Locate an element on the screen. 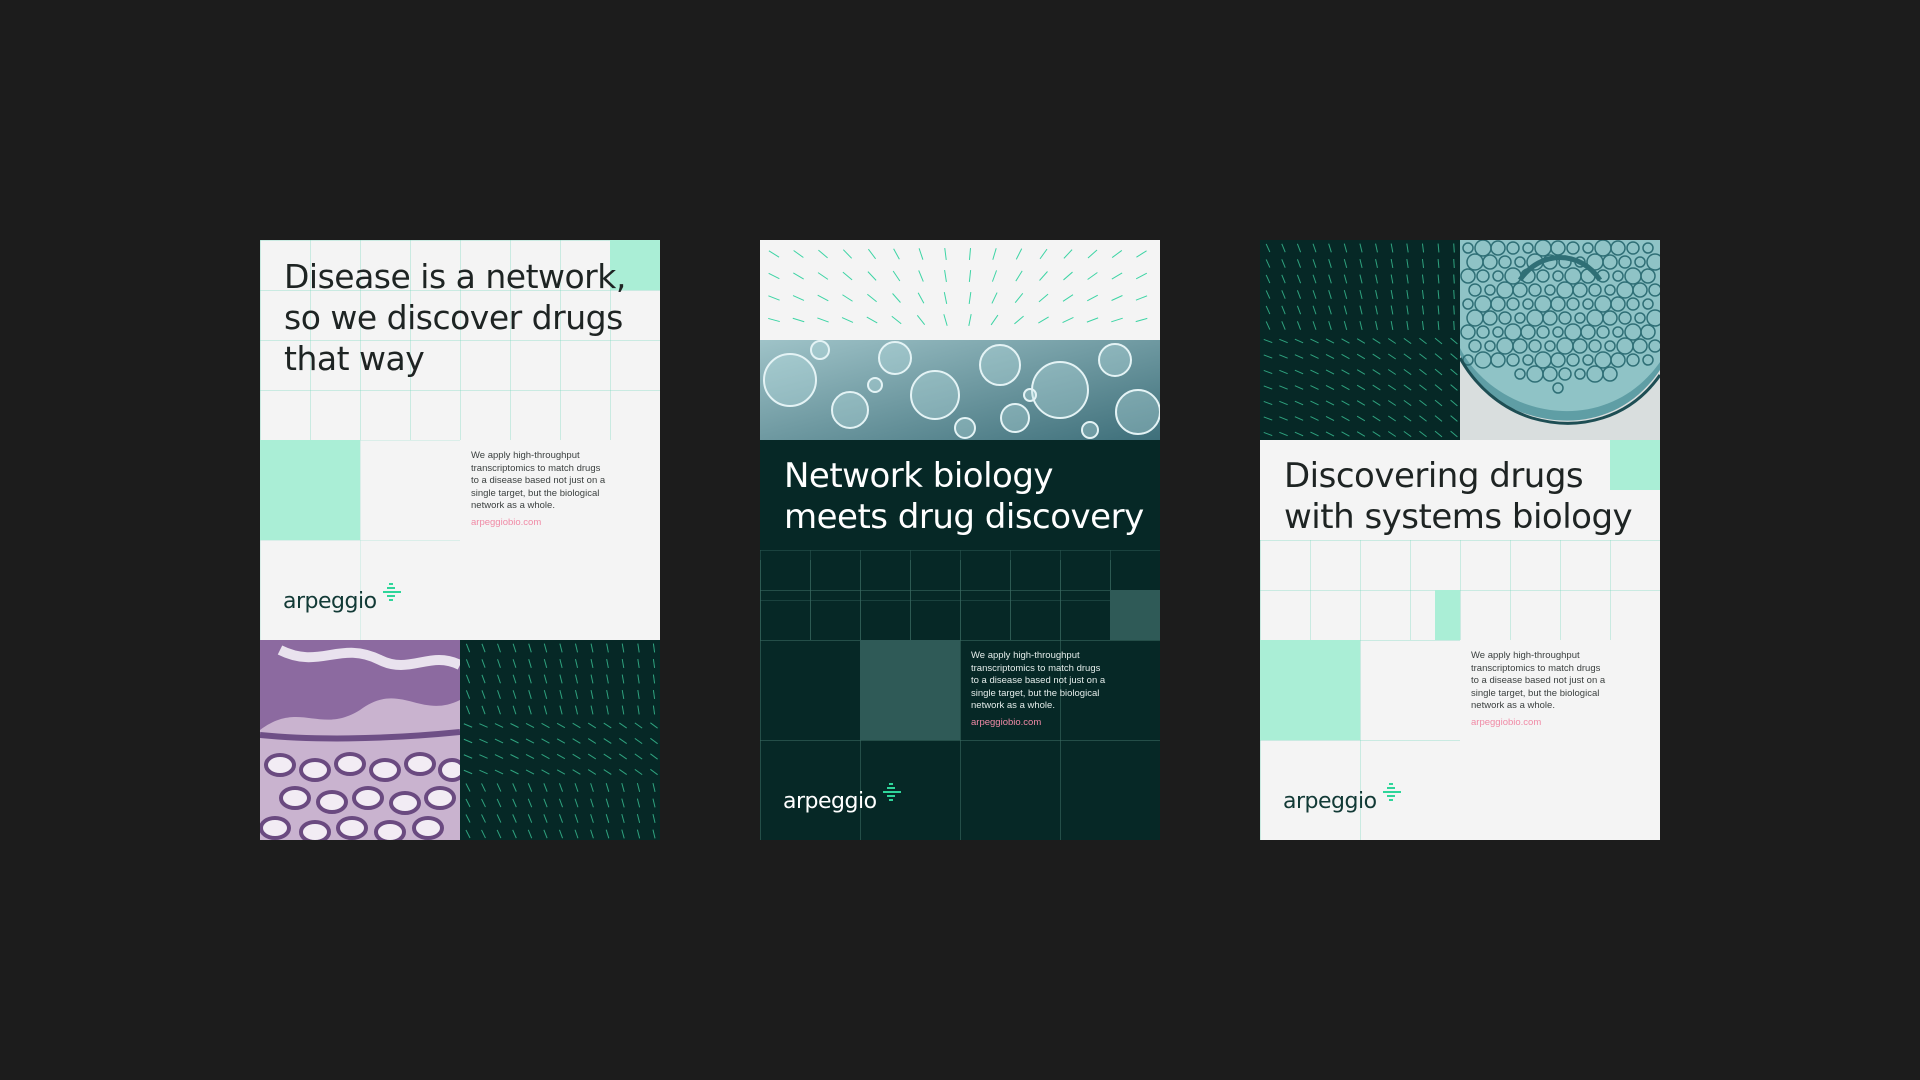 Image resolution: width=1920 pixels, height=1080 pixels. mint-block is located at coordinates (310, 490).